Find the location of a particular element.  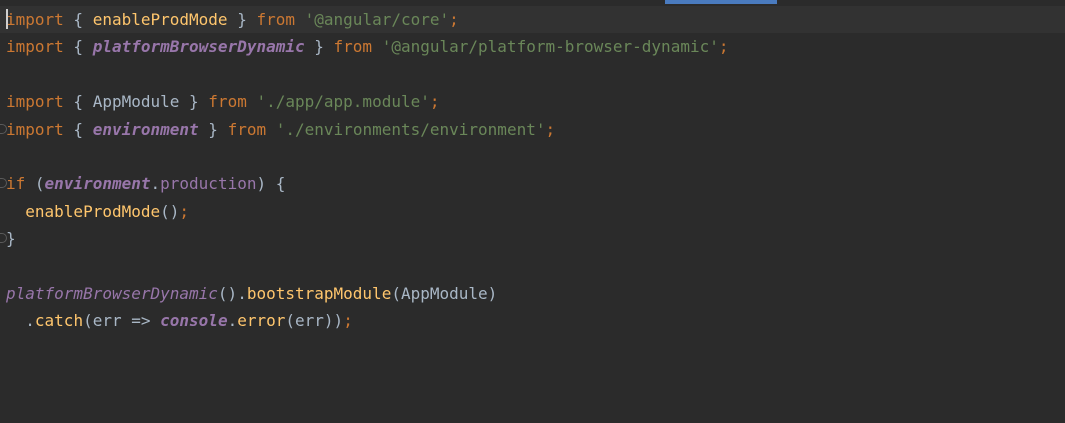

code-token: (err)) is located at coordinates (314, 321).